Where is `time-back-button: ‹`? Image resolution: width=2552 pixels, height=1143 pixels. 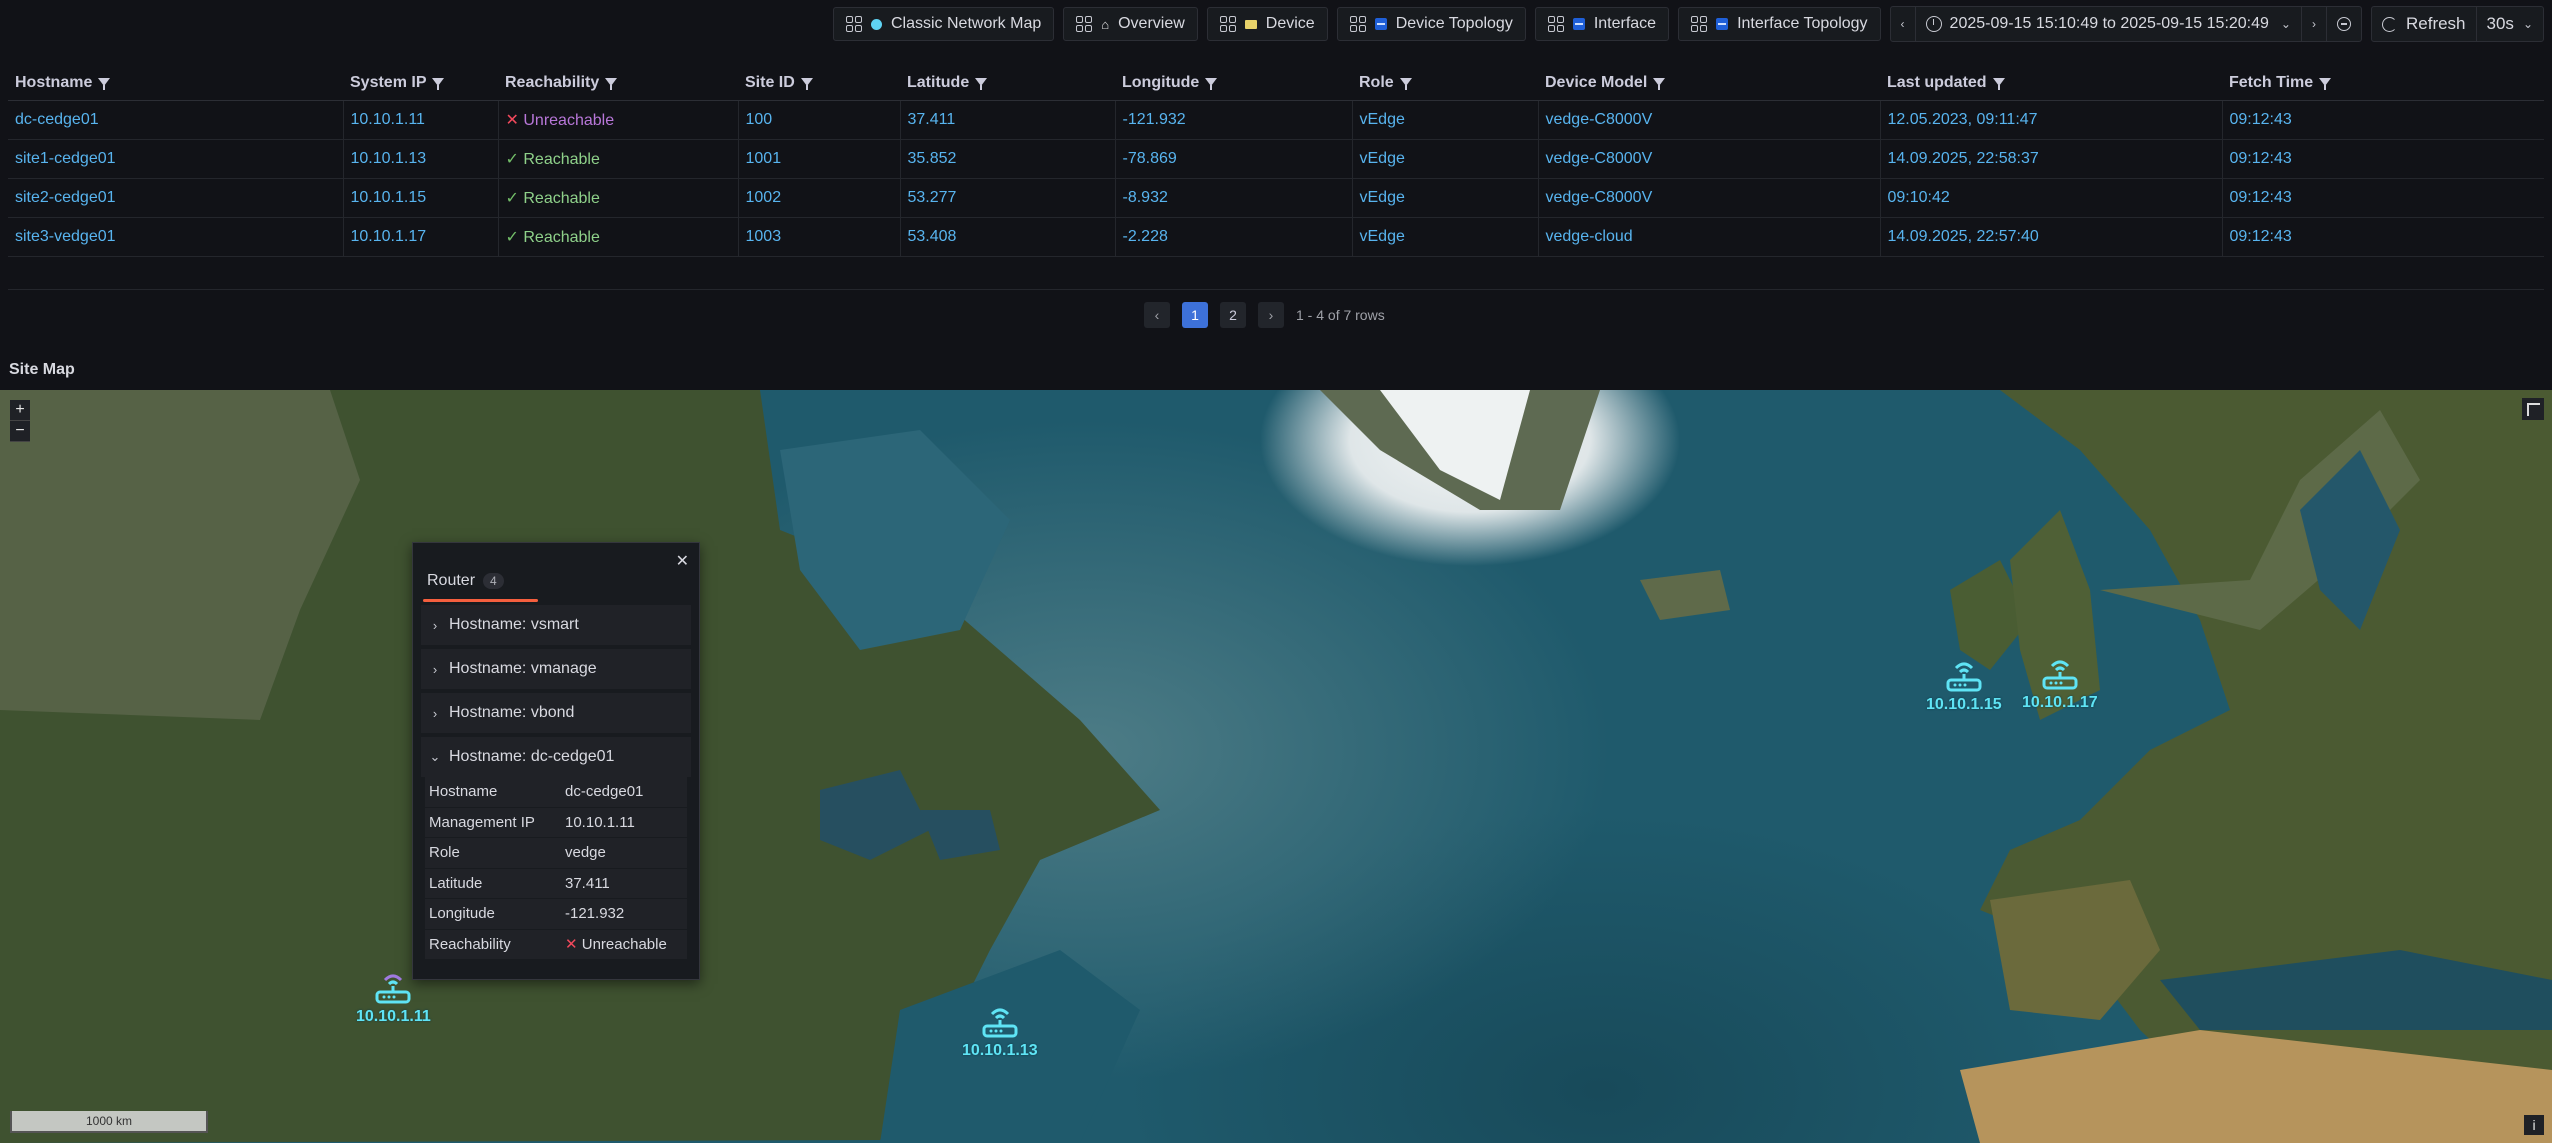 time-back-button: ‹ is located at coordinates (1903, 24).